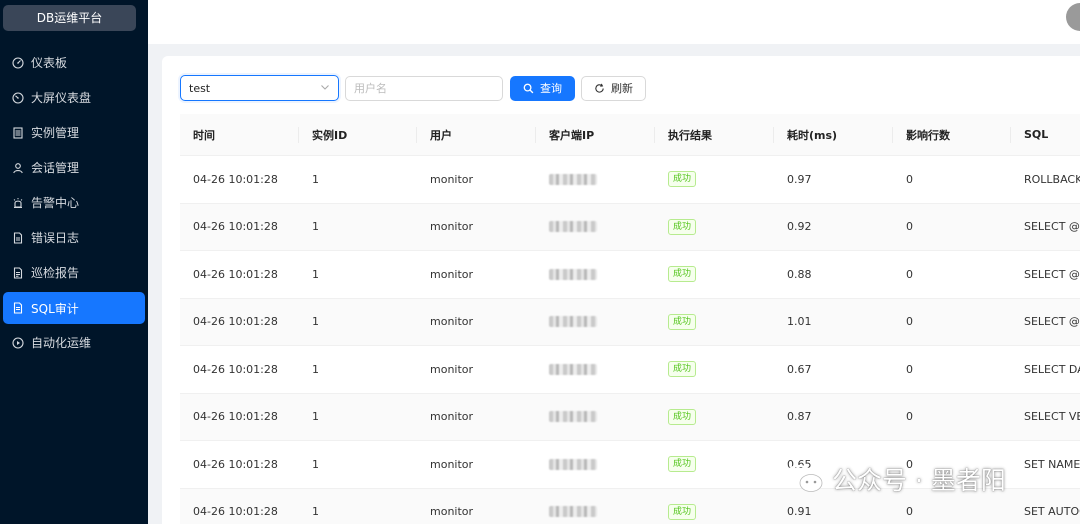 The image size is (1080, 524). Describe the element at coordinates (833, 134) in the screenshot. I see `column-header-cost: 耗时(ms)` at that location.